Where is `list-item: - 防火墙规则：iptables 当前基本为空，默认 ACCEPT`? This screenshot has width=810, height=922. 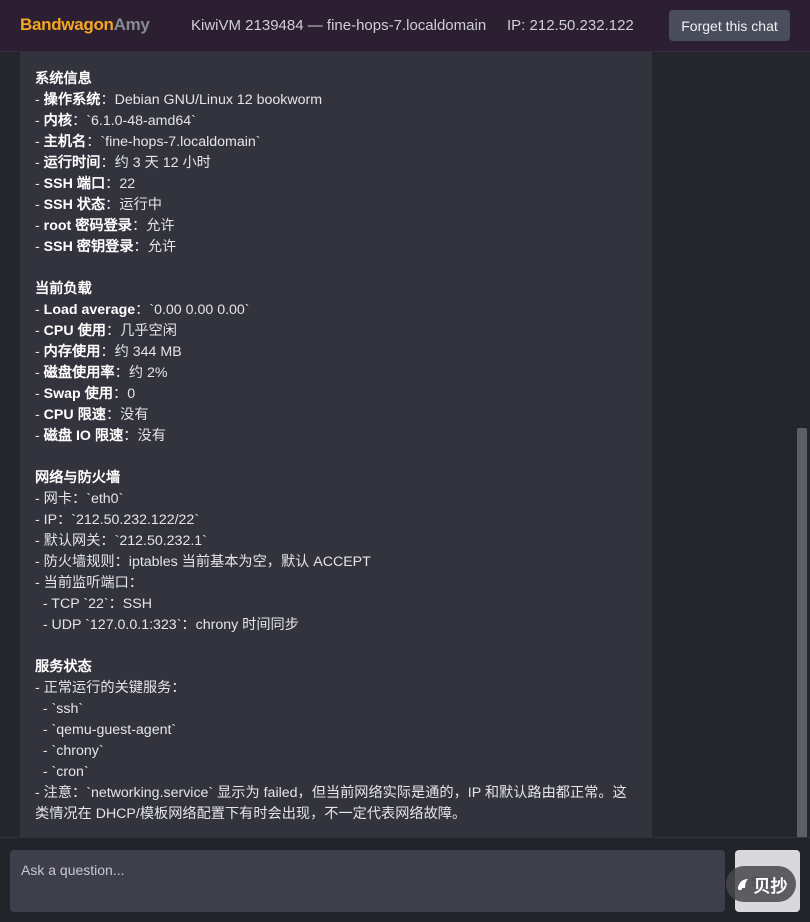 list-item: - 防火墙规则：iptables 当前基本为空，默认 ACCEPT is located at coordinates (203, 562).